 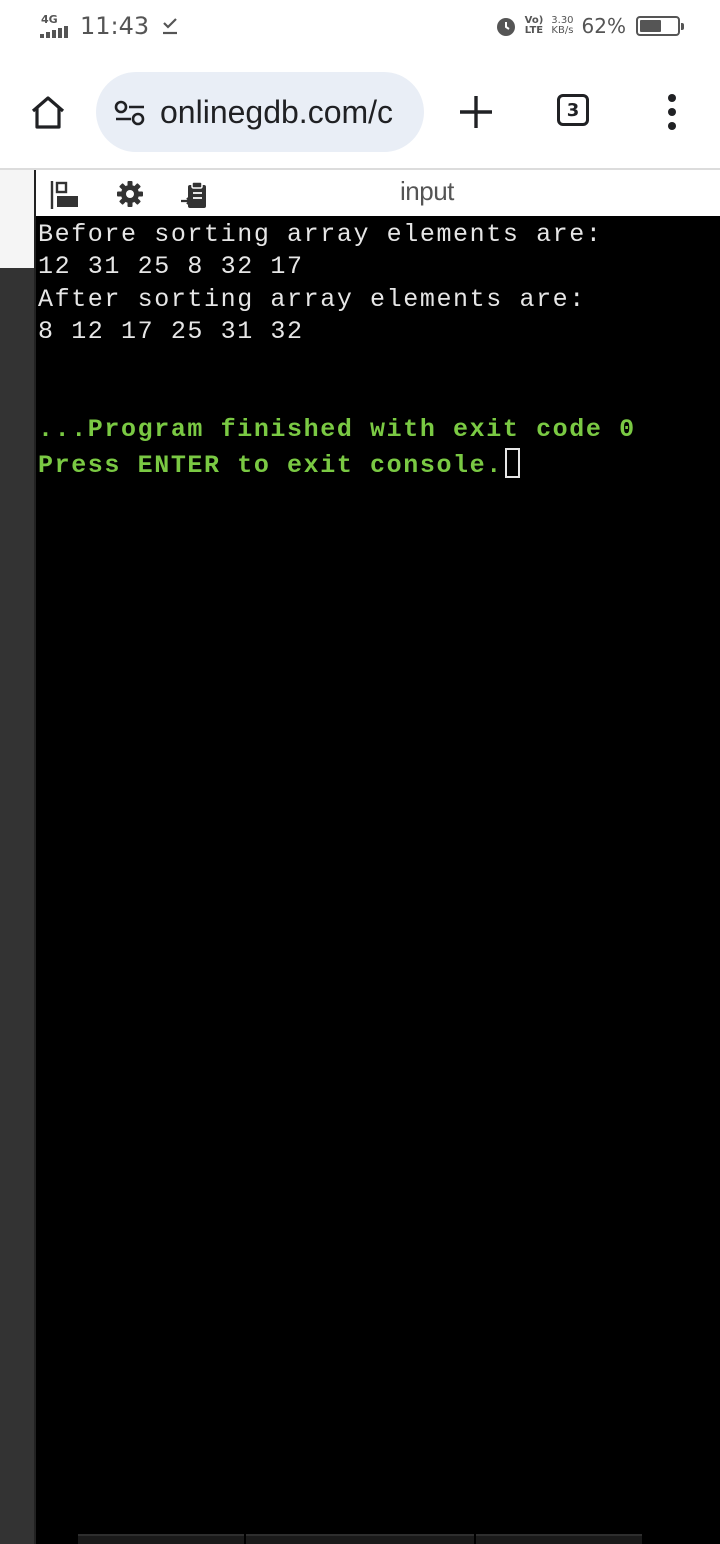 I want to click on site-settings-icon, so click(x=130, y=113).